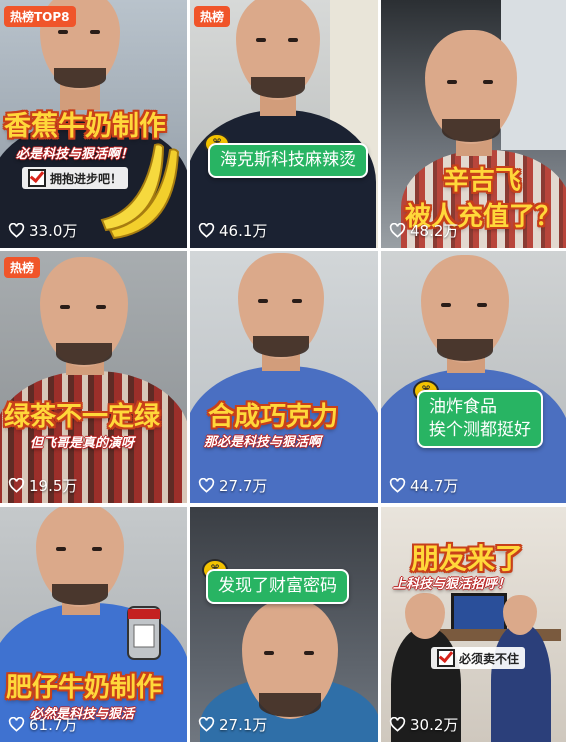 The image size is (566, 742). I want to click on video-card-4: 热榜 绿茶不一定绿 但飞哥是真的演呀 19.5万, so click(93, 377).